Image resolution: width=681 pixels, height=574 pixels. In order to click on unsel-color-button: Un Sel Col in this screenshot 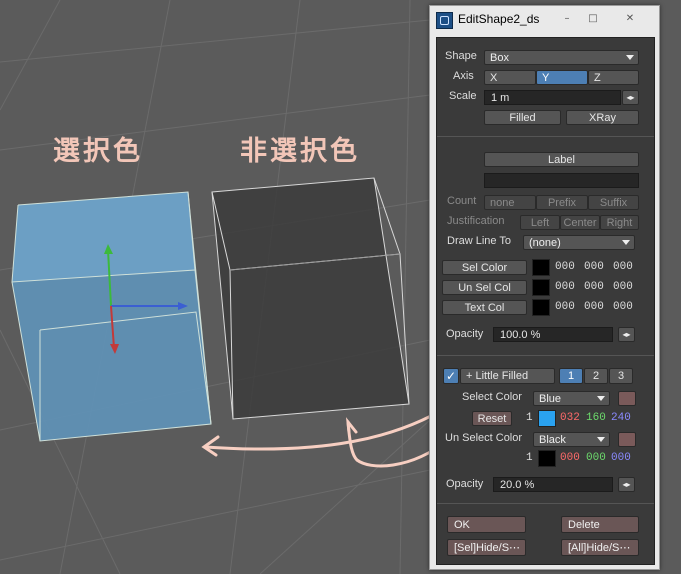, I will do `click(484, 287)`.